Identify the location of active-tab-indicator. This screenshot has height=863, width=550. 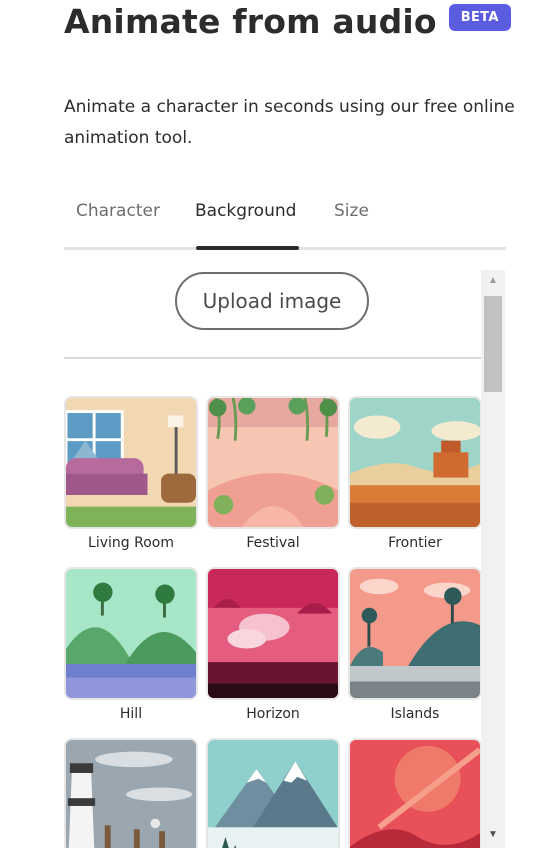
(247, 248).